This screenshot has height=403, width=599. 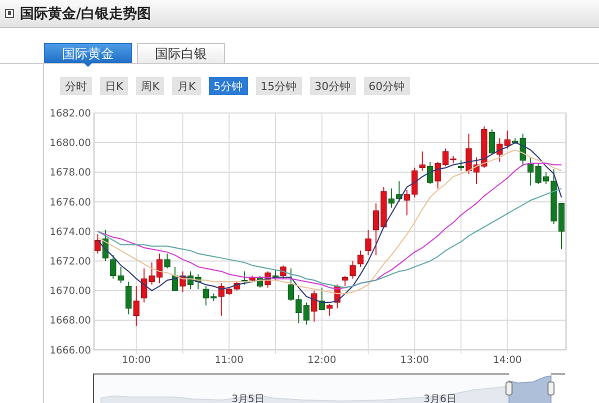 What do you see at coordinates (70, 114) in the screenshot?
I see `axis-label: 1682.00` at bounding box center [70, 114].